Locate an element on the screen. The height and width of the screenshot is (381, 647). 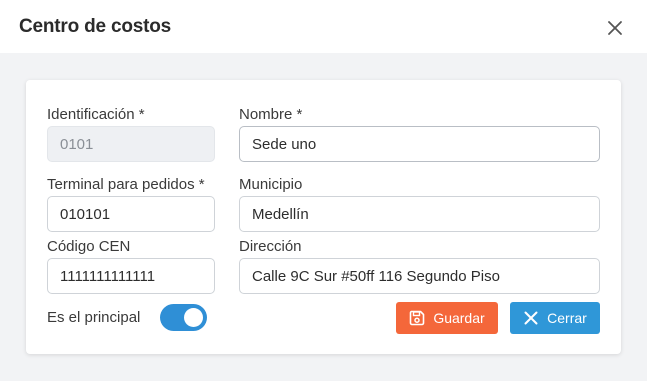
identificacion-label: Identificación * is located at coordinates (96, 114).